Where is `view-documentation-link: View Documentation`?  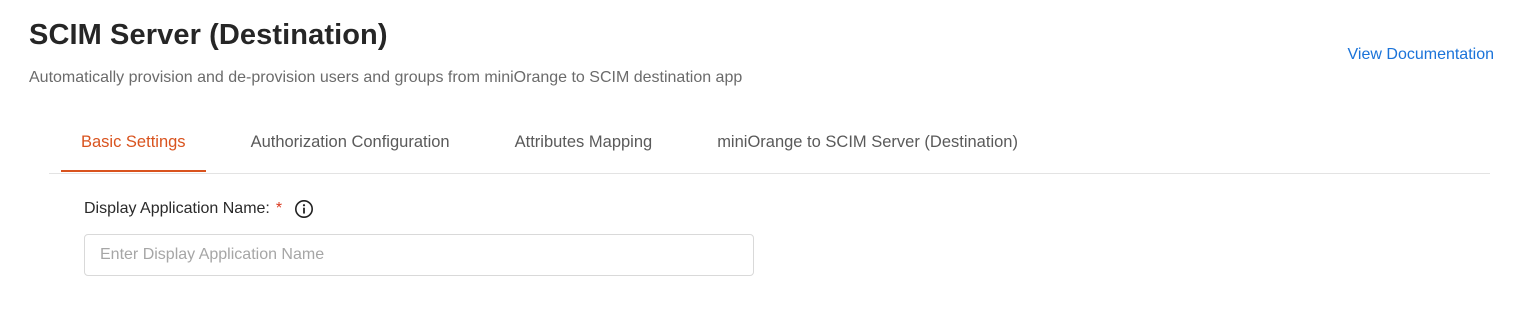
view-documentation-link: View Documentation is located at coordinates (1421, 55).